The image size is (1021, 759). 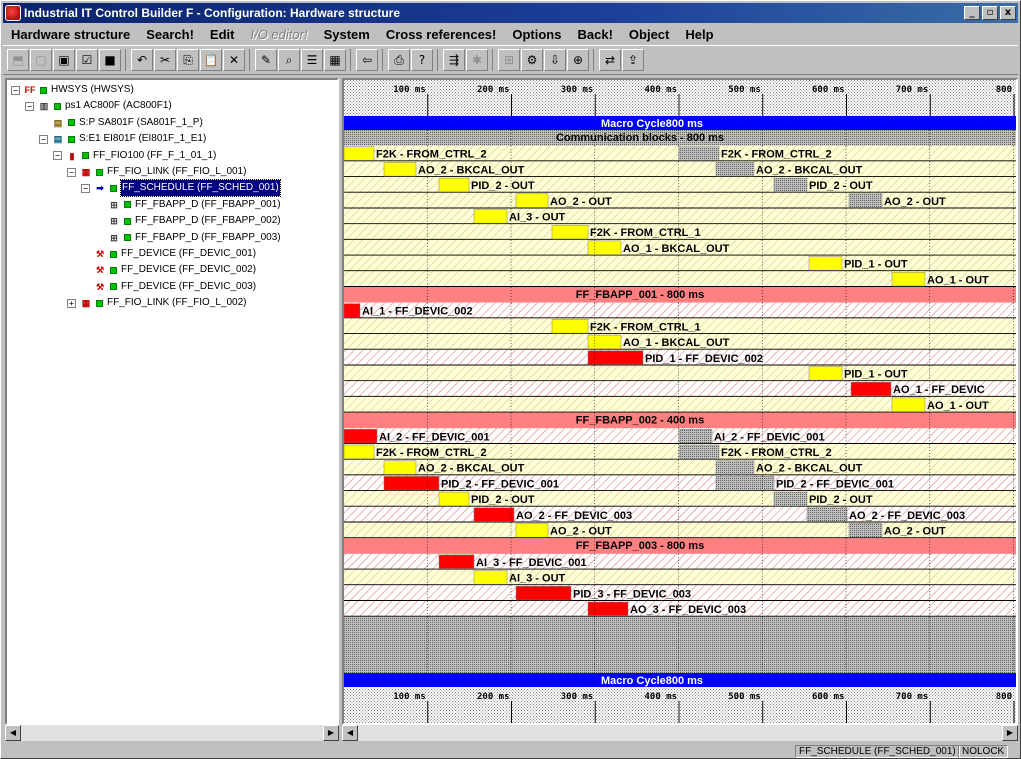 What do you see at coordinates (577, 90) in the screenshot?
I see `ruler-tick-label: 300 ms` at bounding box center [577, 90].